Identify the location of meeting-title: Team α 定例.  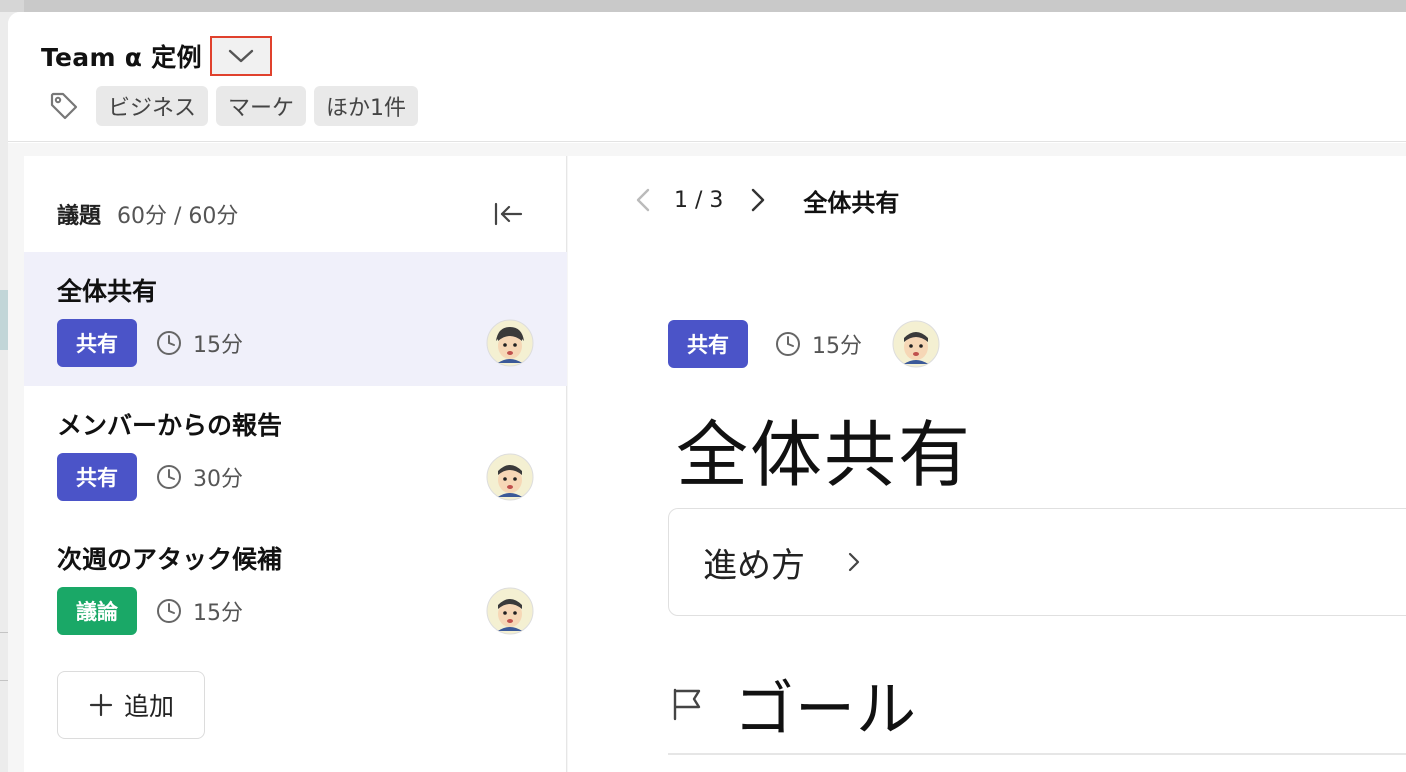
(121, 57).